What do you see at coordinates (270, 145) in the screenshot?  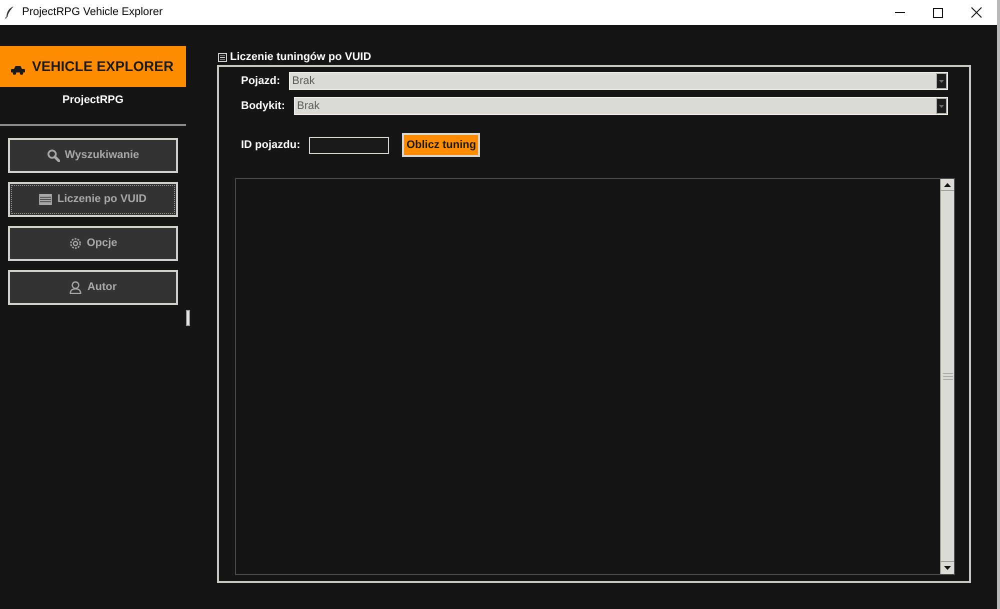 I see `field-label: ID pojazdu:` at bounding box center [270, 145].